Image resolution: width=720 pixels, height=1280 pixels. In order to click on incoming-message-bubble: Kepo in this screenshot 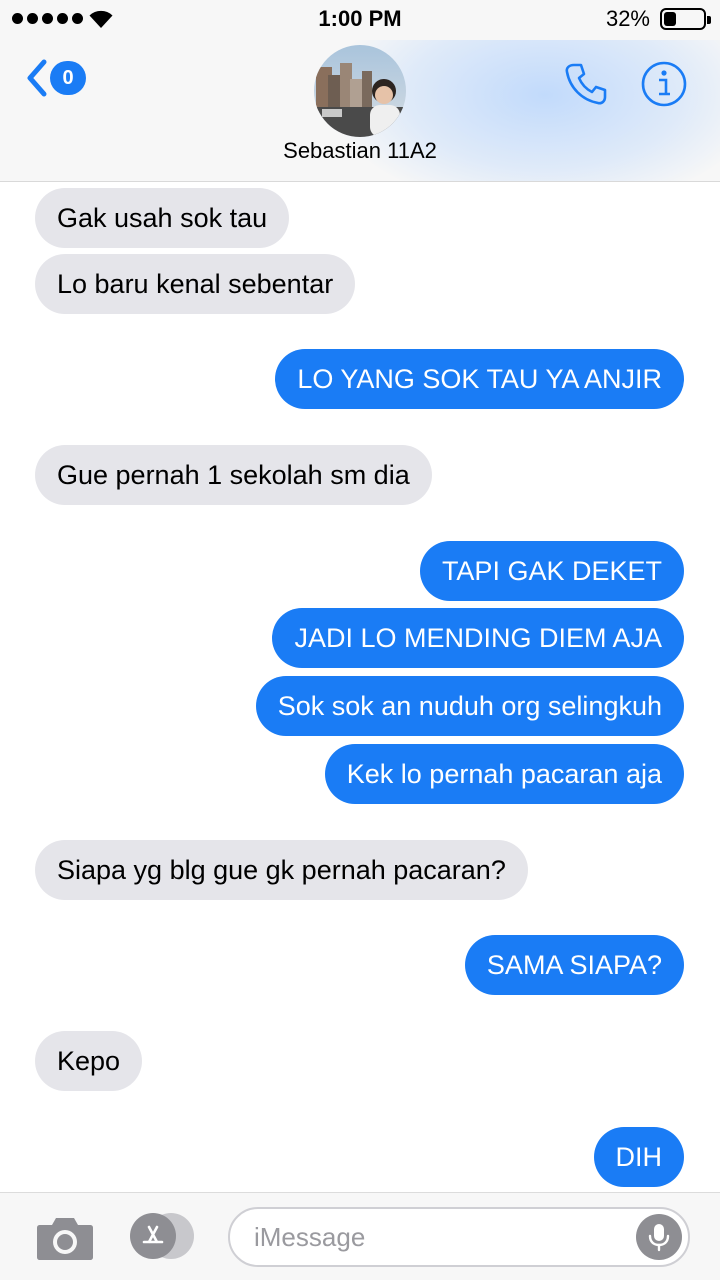, I will do `click(89, 1061)`.